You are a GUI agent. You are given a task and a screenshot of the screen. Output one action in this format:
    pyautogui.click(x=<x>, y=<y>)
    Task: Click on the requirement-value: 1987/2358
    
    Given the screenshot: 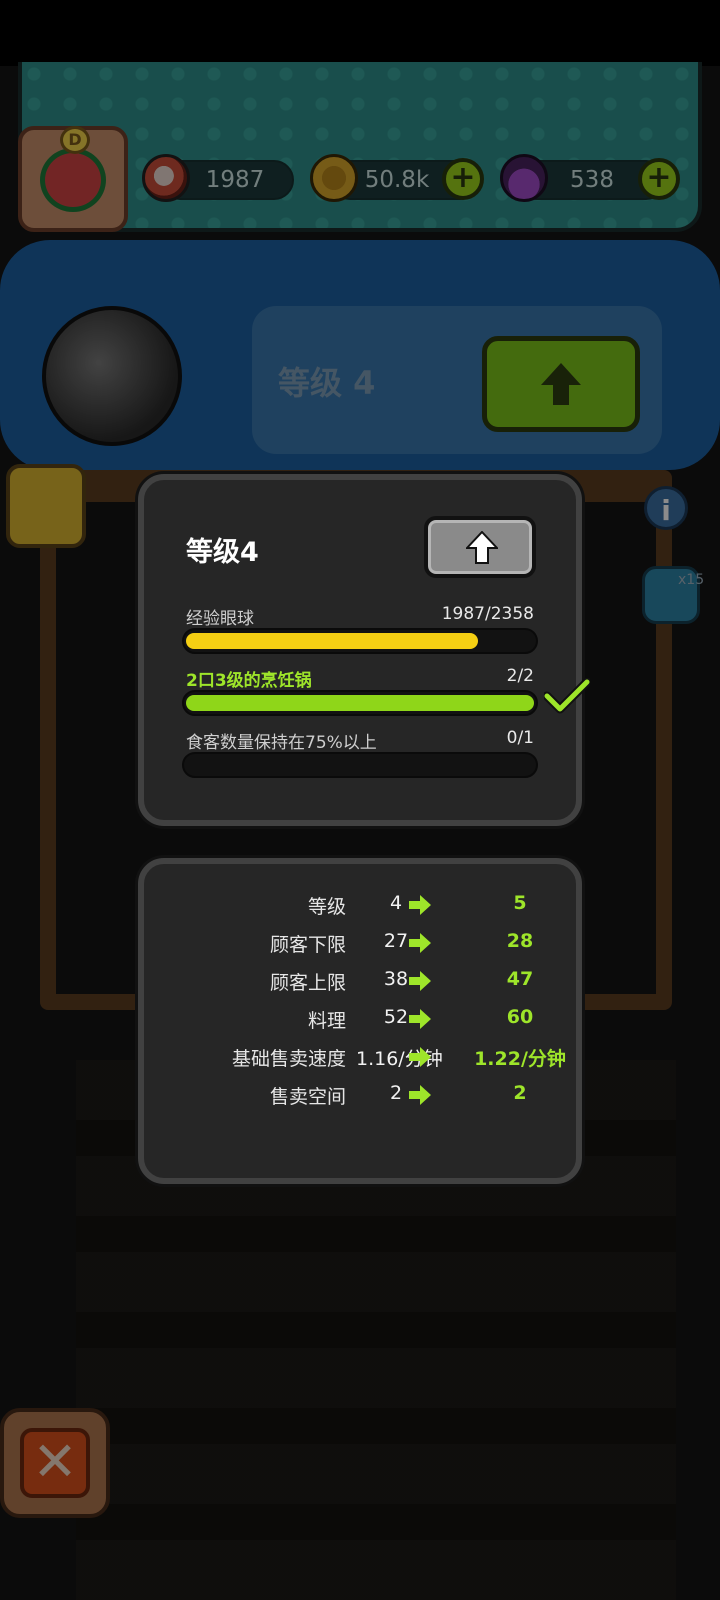 What is the action you would take?
    pyautogui.click(x=487, y=614)
    